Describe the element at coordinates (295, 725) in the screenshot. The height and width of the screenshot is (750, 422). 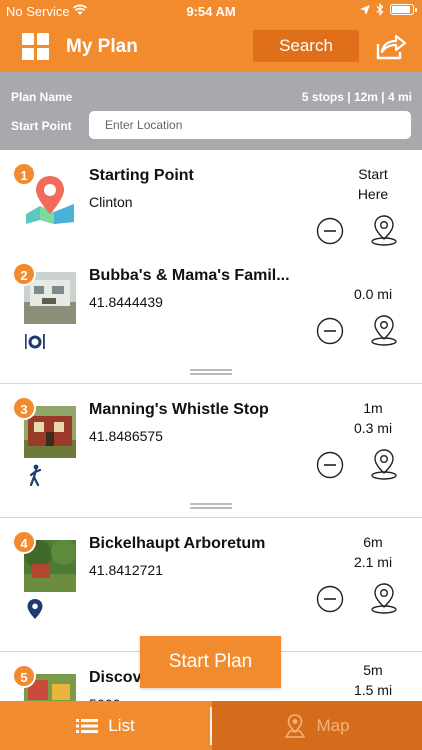
I see `map-pin-icon` at that location.